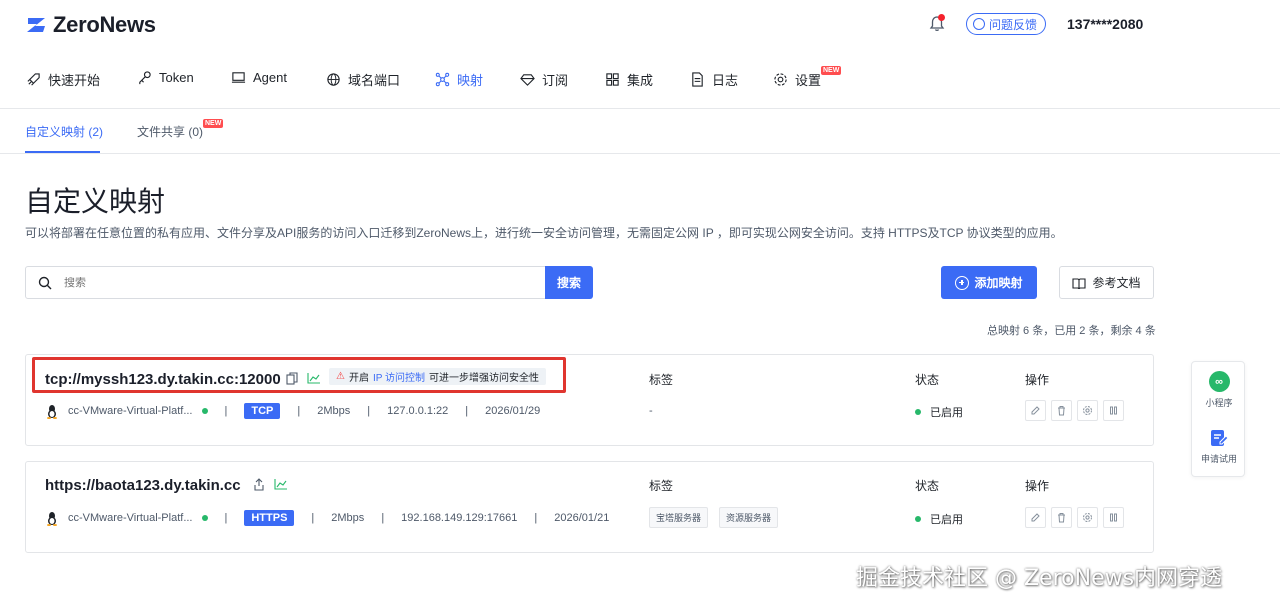  What do you see at coordinates (333, 79) in the screenshot?
I see `globe-icon` at bounding box center [333, 79].